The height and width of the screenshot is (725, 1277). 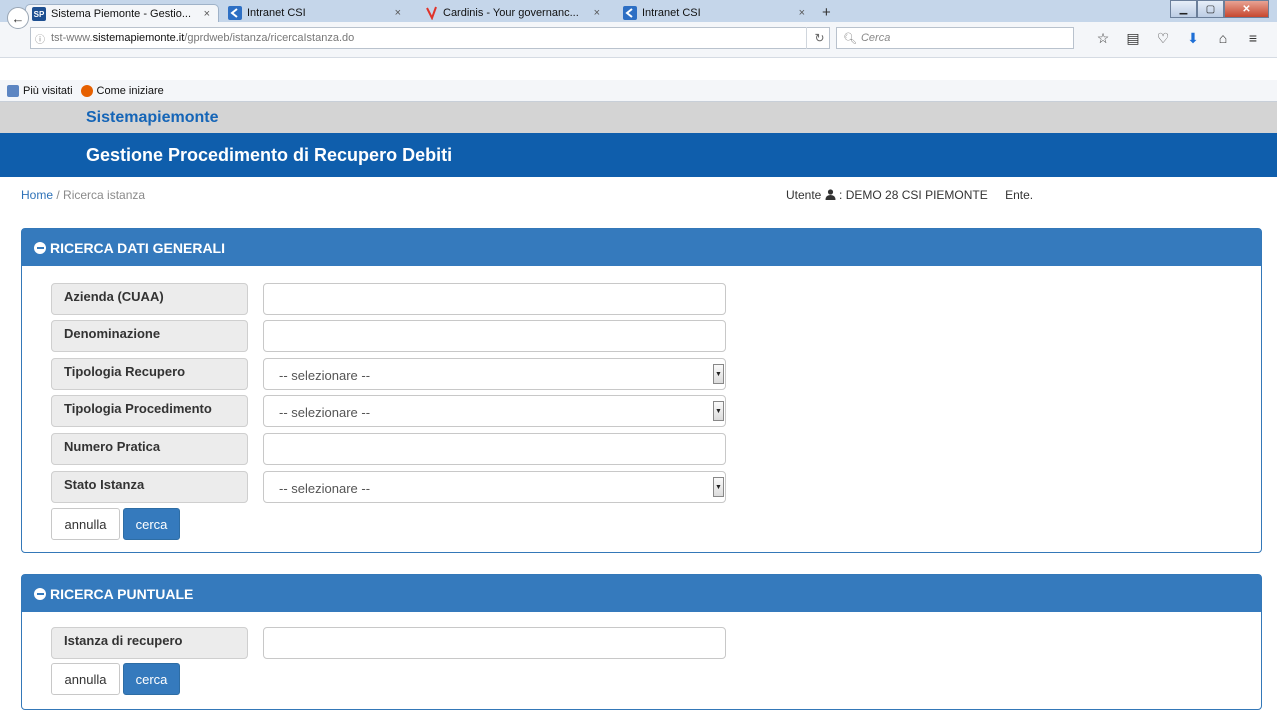 I want to click on tab-sistema-piemonte: SP Sistema Piemonte - Gestio... ×, so click(x=122, y=13).